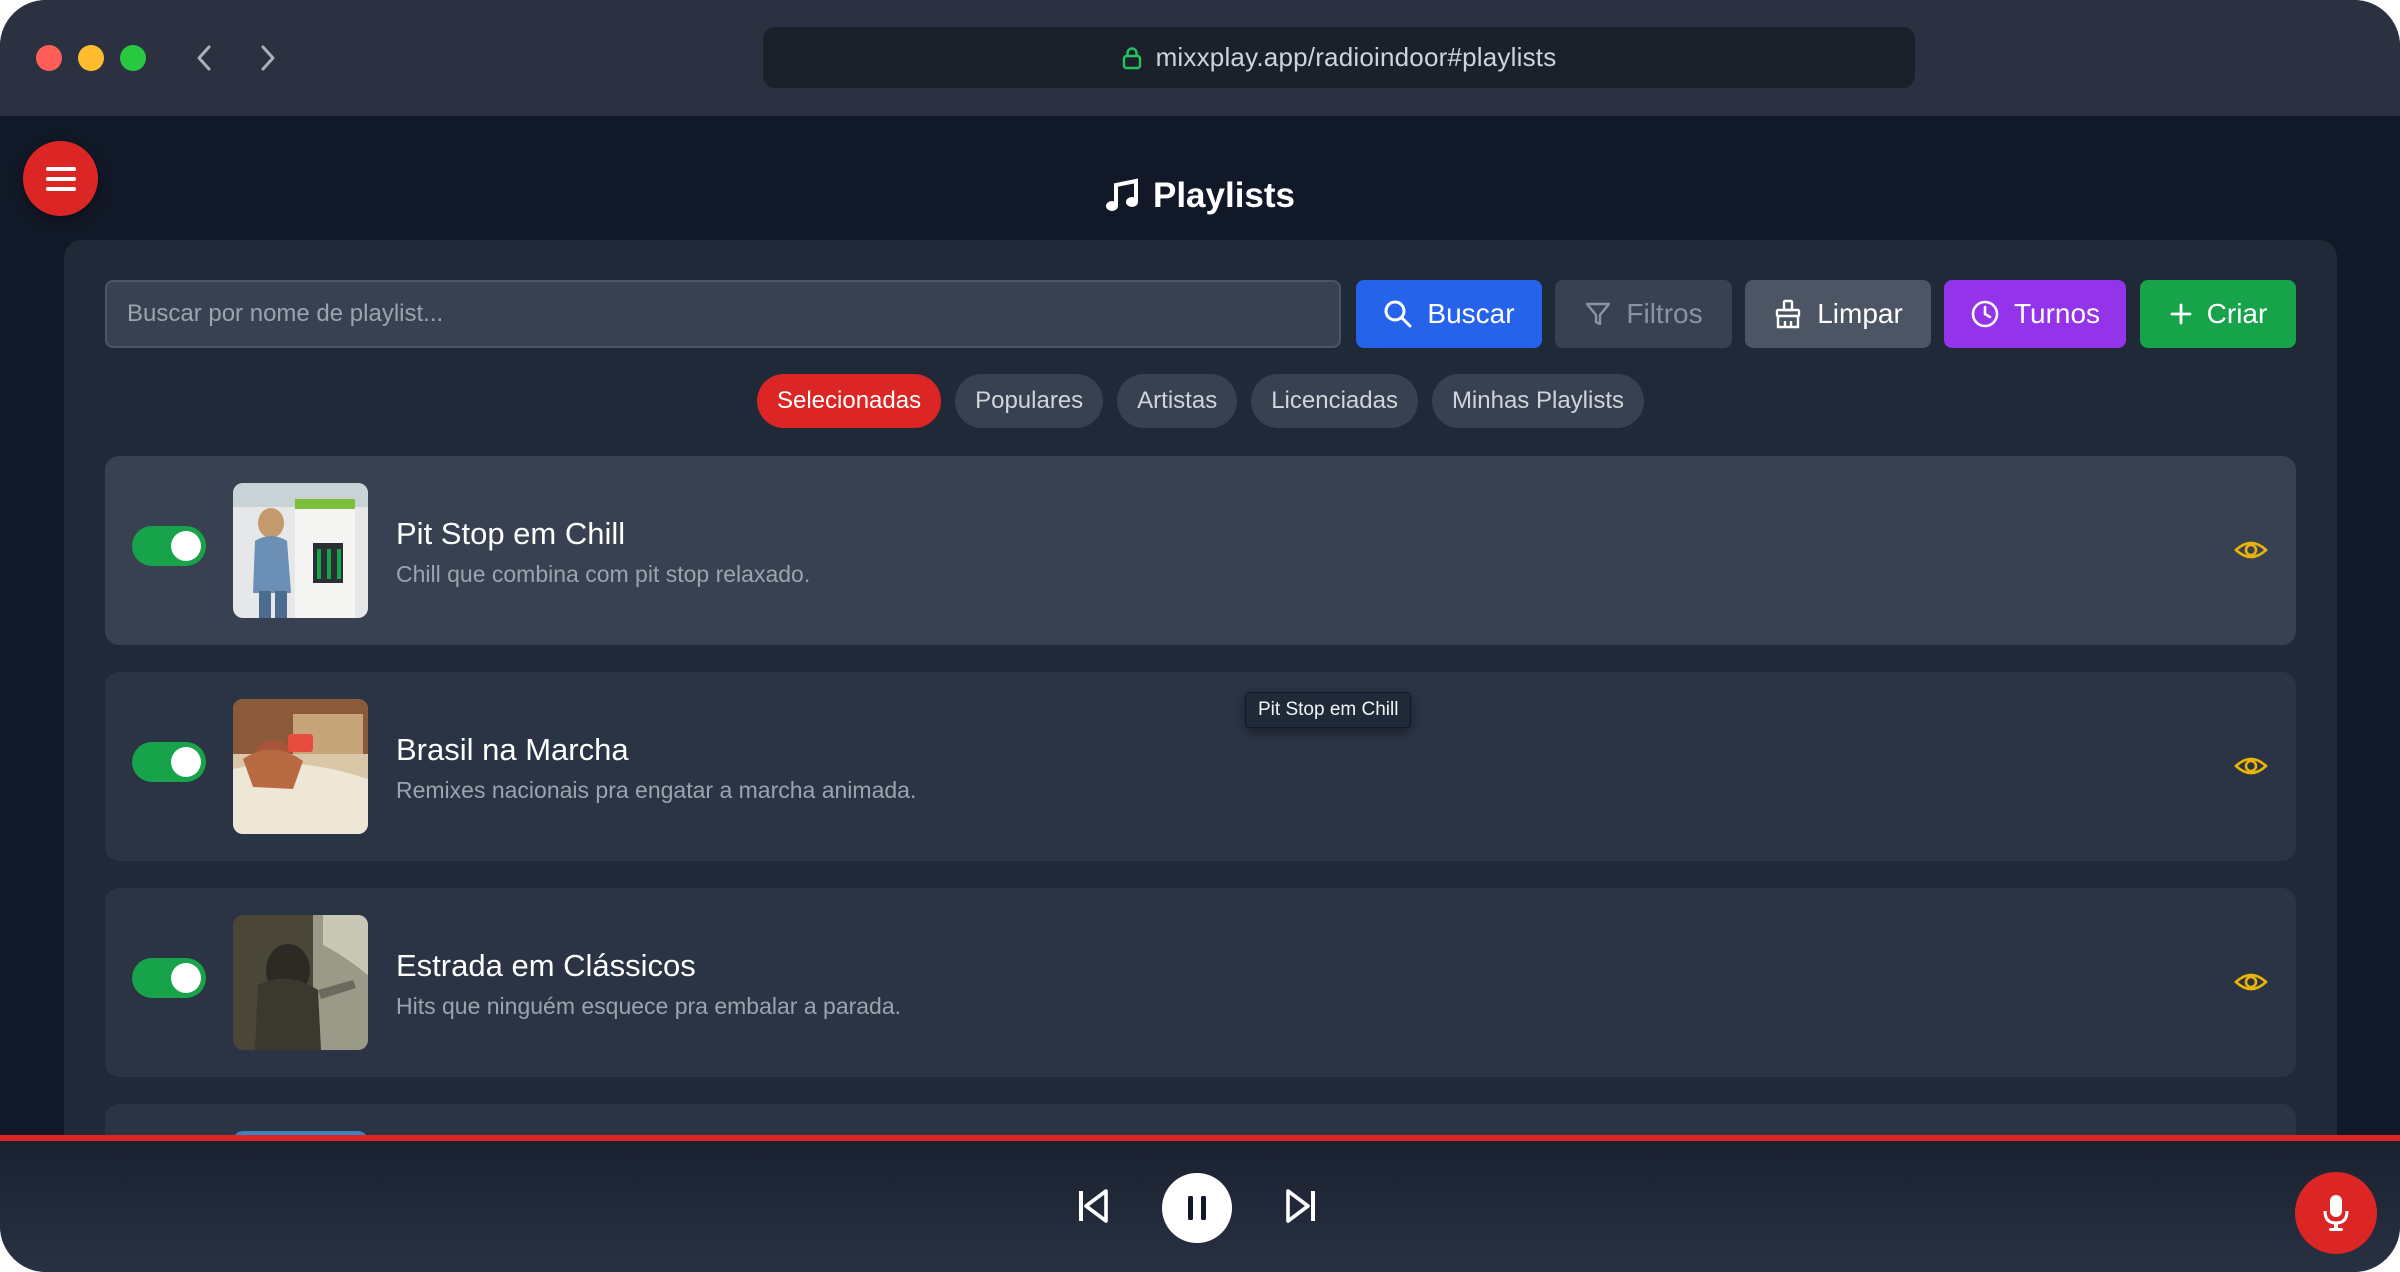  I want to click on tab-licenciadas: Licenciadas, so click(1334, 401).